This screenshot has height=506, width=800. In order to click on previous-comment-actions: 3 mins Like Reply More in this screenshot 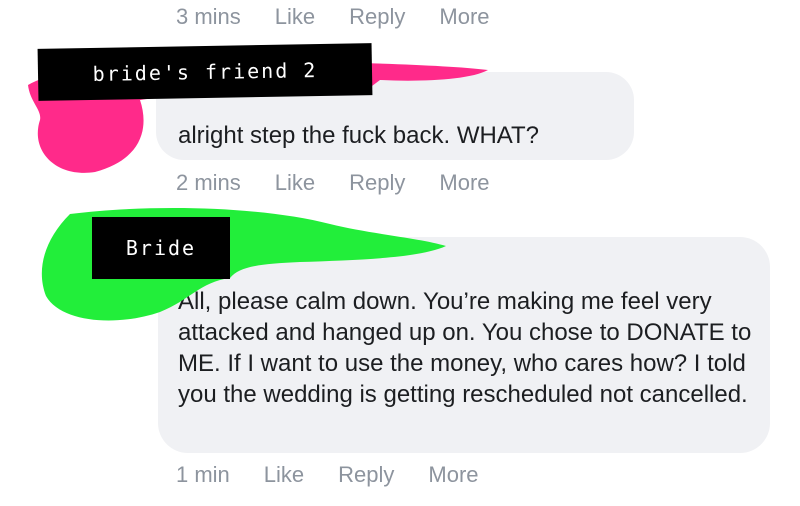, I will do `click(350, 17)`.